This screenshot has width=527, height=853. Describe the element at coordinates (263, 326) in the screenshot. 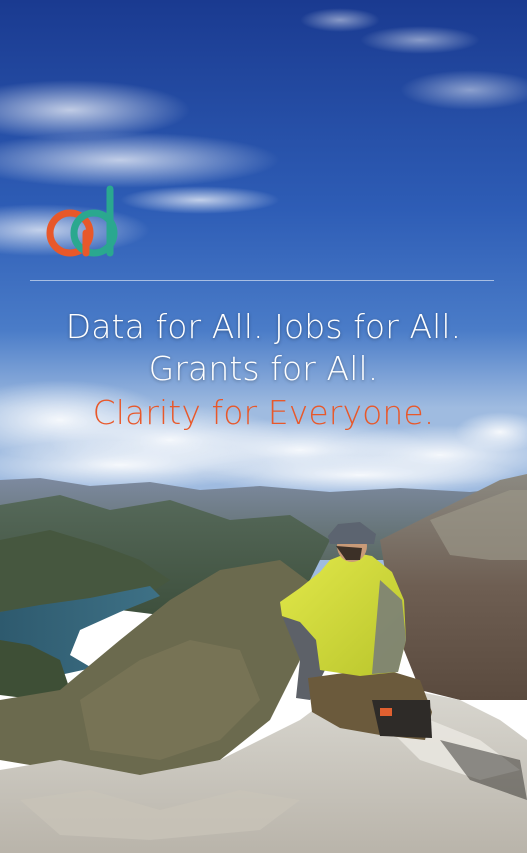

I see `headline-line-1: Data for All. Jobs for All.` at that location.